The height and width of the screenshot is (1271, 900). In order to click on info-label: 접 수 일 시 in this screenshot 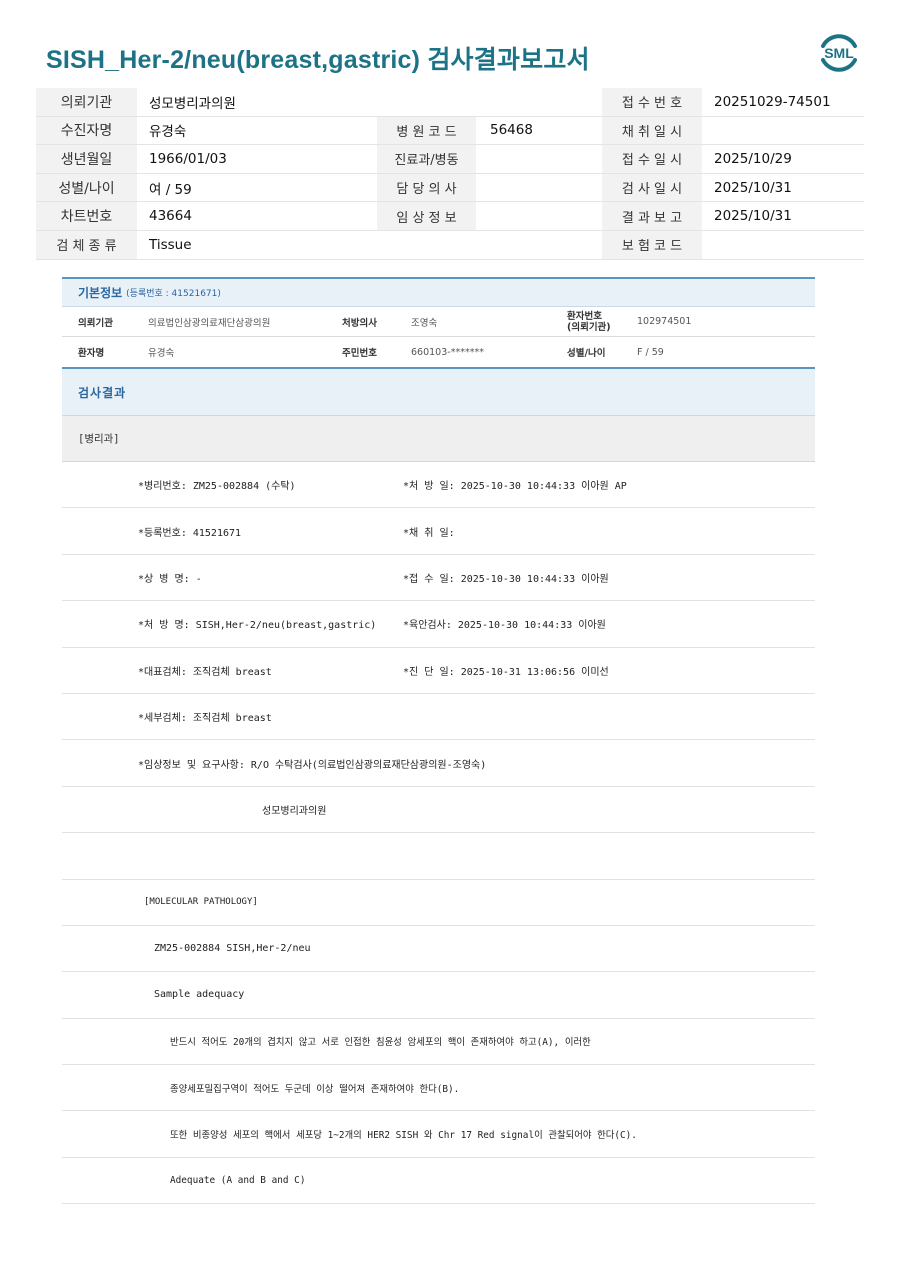, I will do `click(652, 159)`.